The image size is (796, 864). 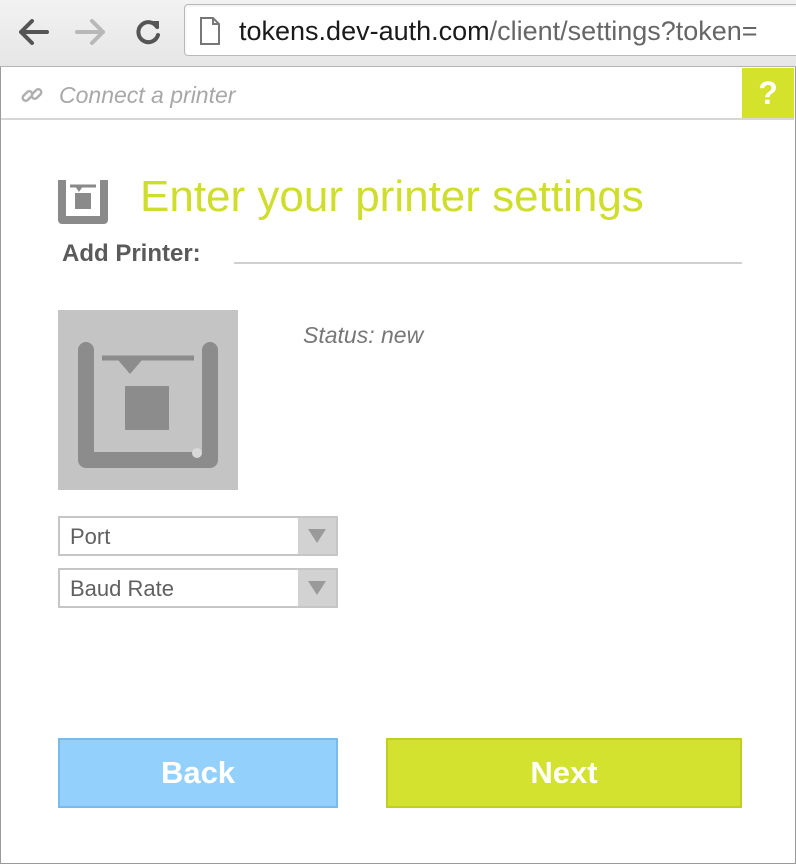 What do you see at coordinates (392, 196) in the screenshot?
I see `page-title: Enter your printer settings` at bounding box center [392, 196].